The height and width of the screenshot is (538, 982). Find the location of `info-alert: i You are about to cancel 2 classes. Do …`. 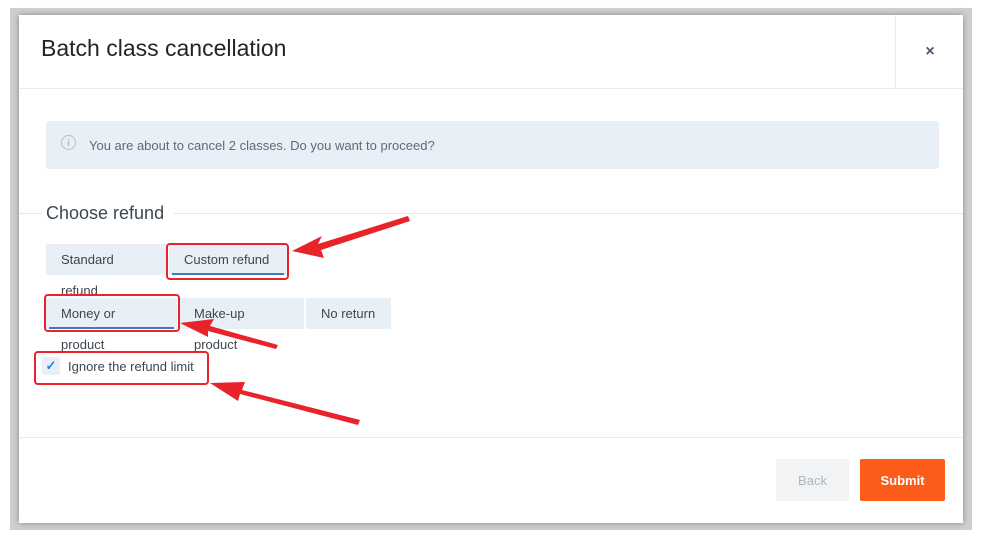

info-alert: i You are about to cancel 2 classes. Do … is located at coordinates (492, 145).